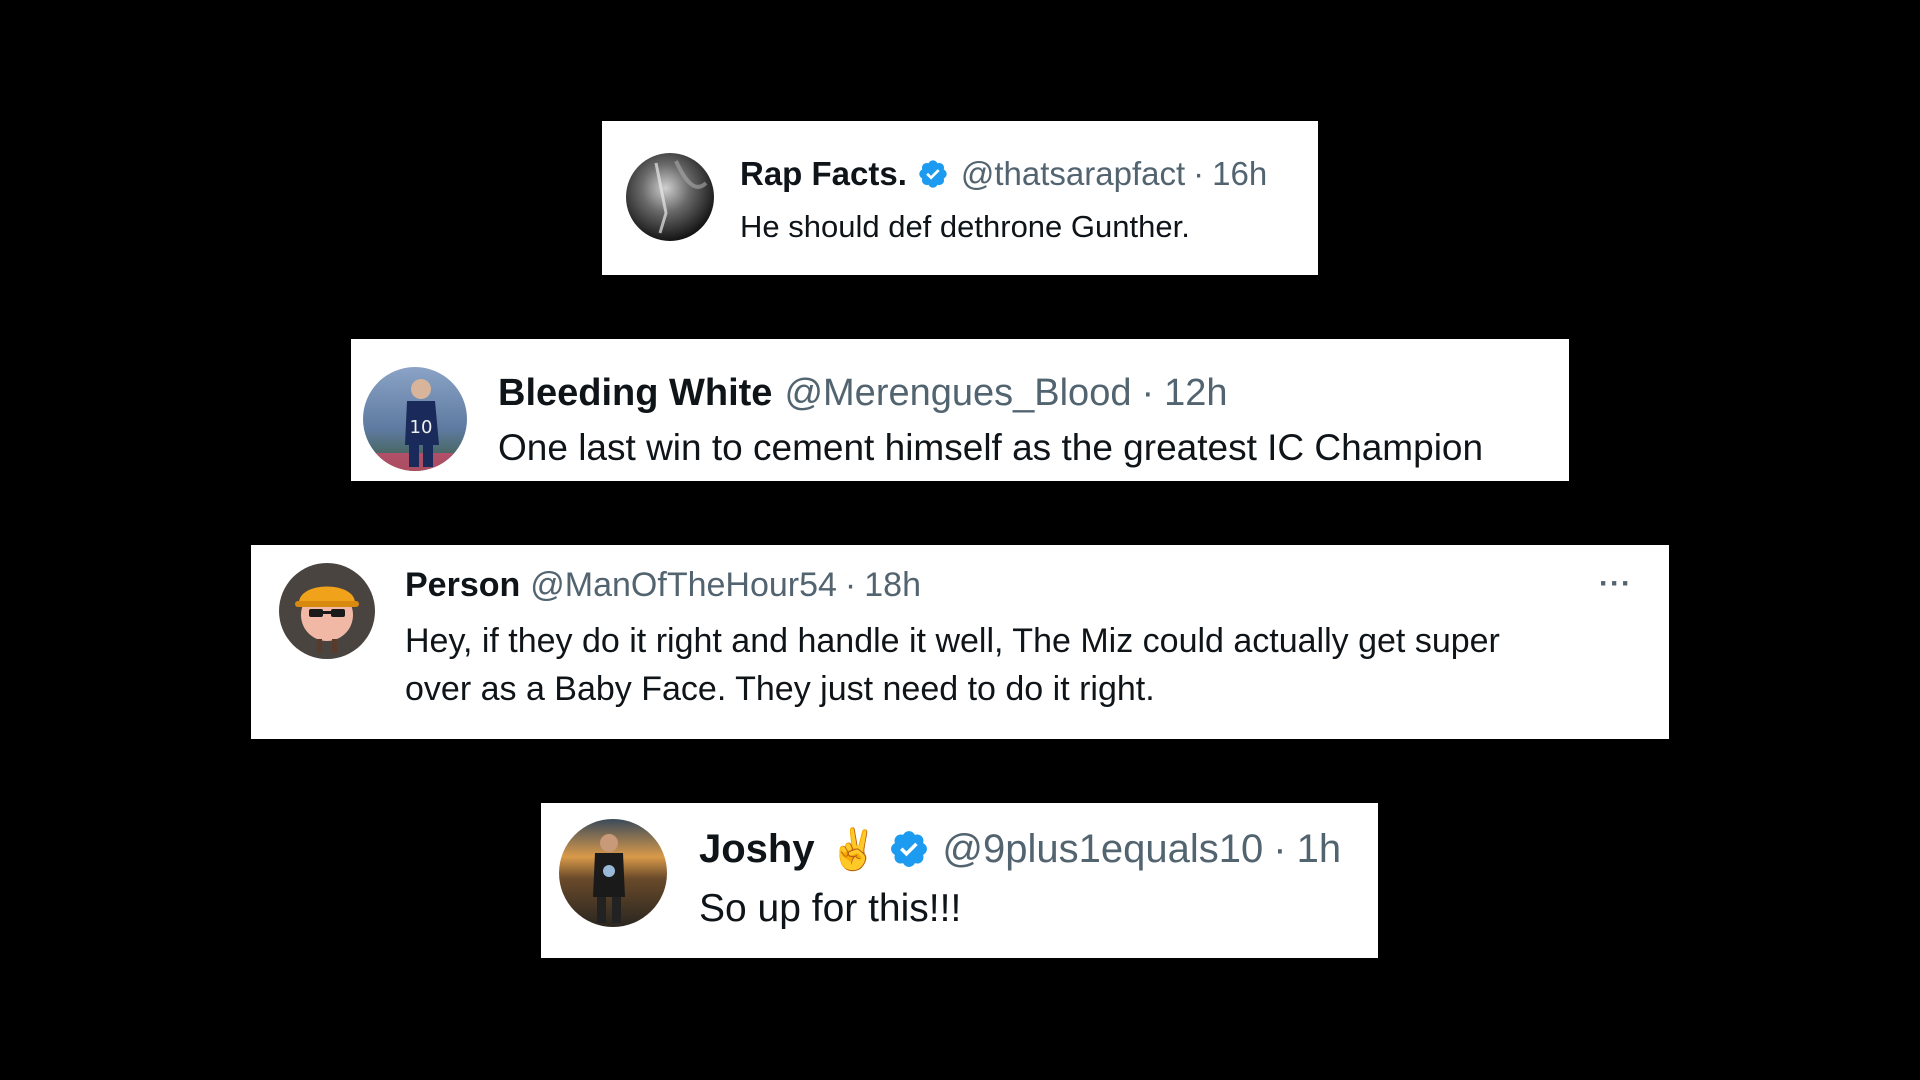 Image resolution: width=1920 pixels, height=1080 pixels. I want to click on tweet-text: He should def dethrone Gunther., so click(965, 227).